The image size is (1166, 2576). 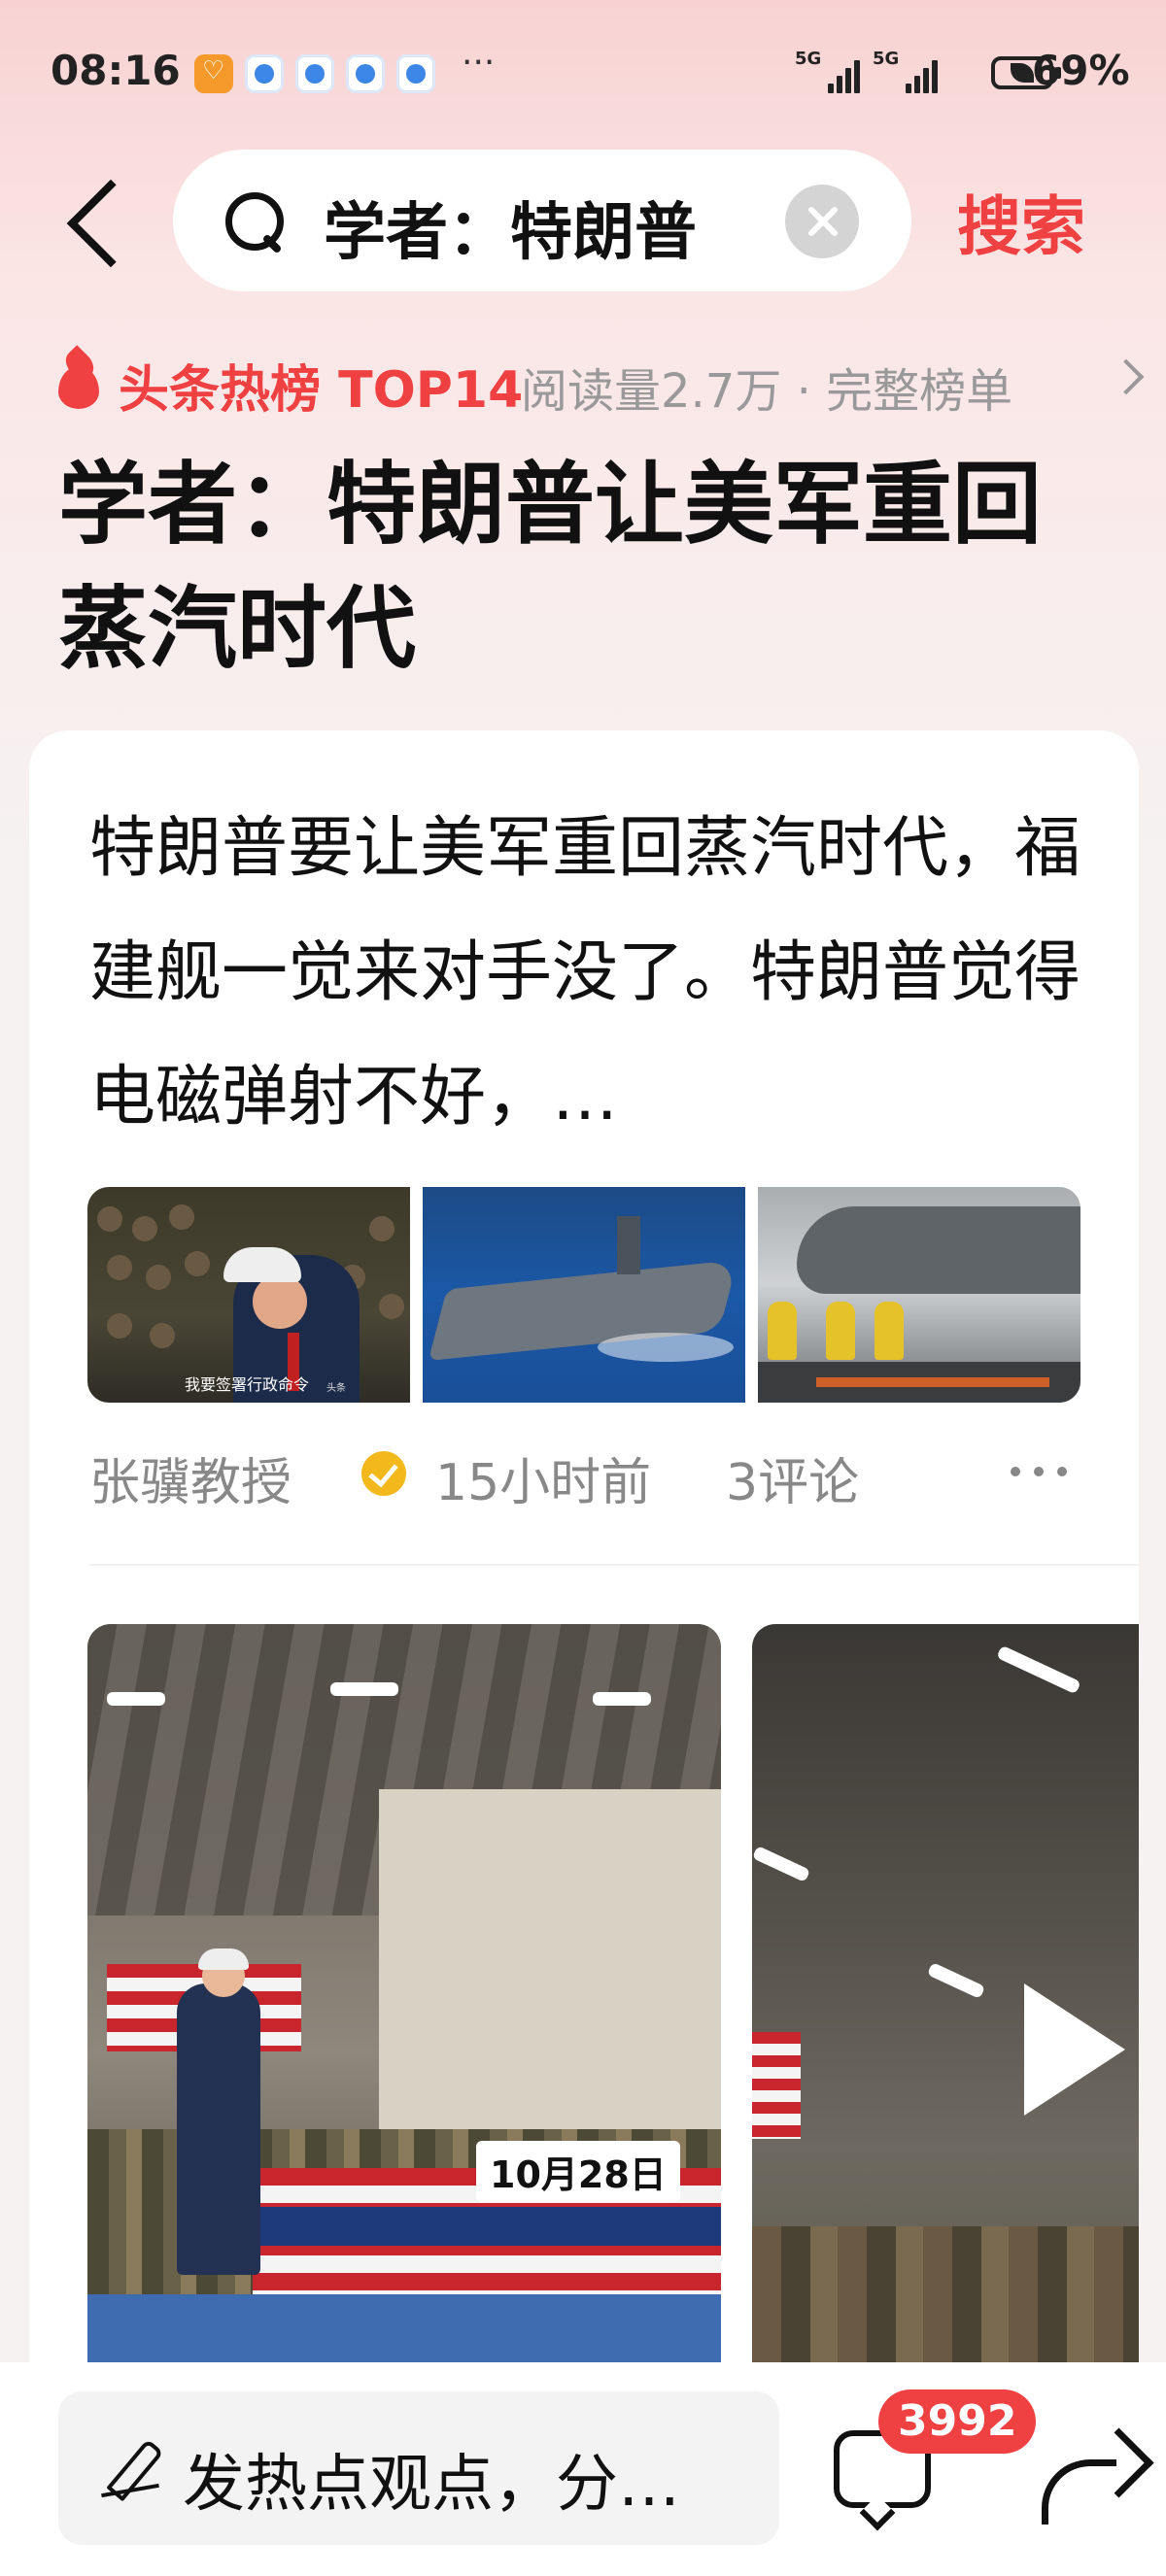 I want to click on status-time: 08:16, so click(x=116, y=70).